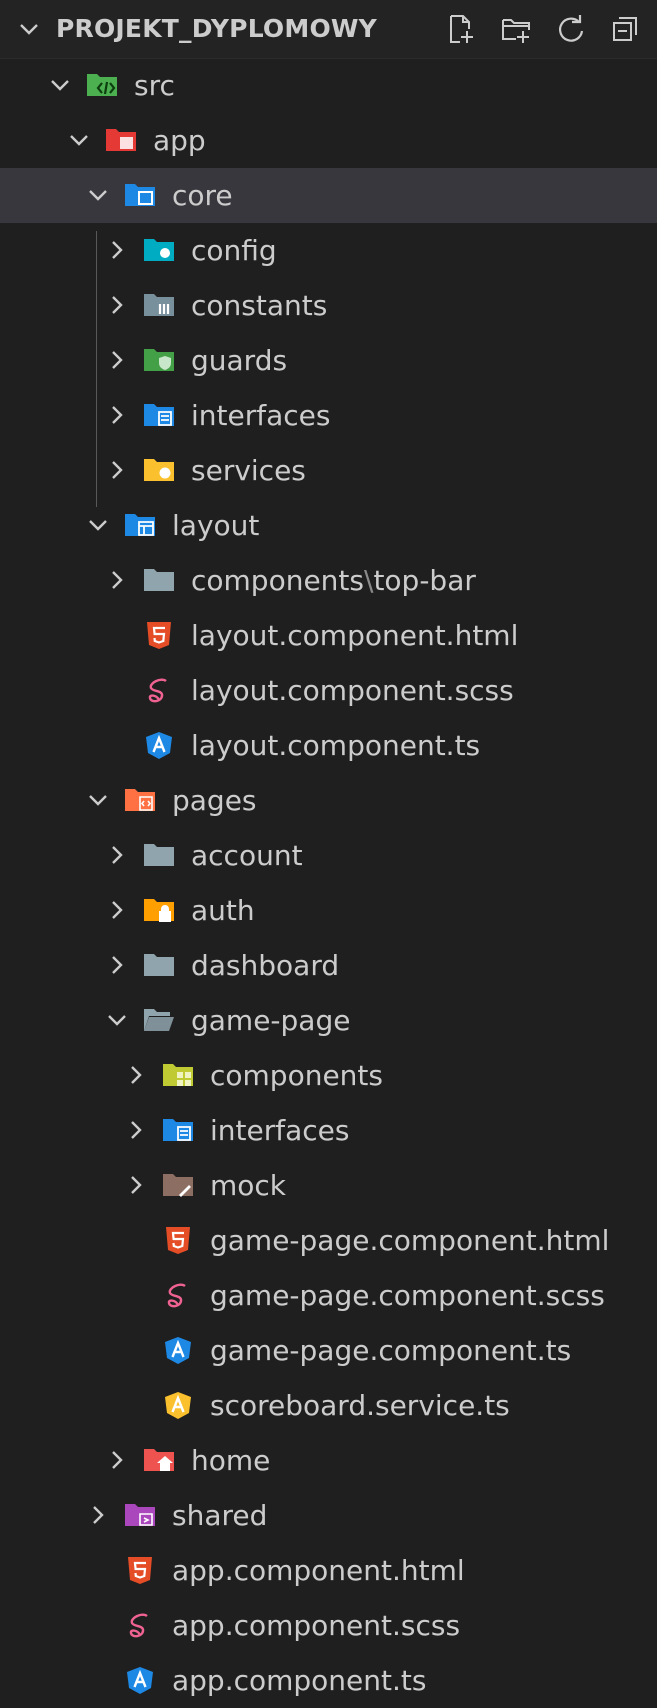  What do you see at coordinates (328, 85) in the screenshot?
I see `tree-item-src: src` at bounding box center [328, 85].